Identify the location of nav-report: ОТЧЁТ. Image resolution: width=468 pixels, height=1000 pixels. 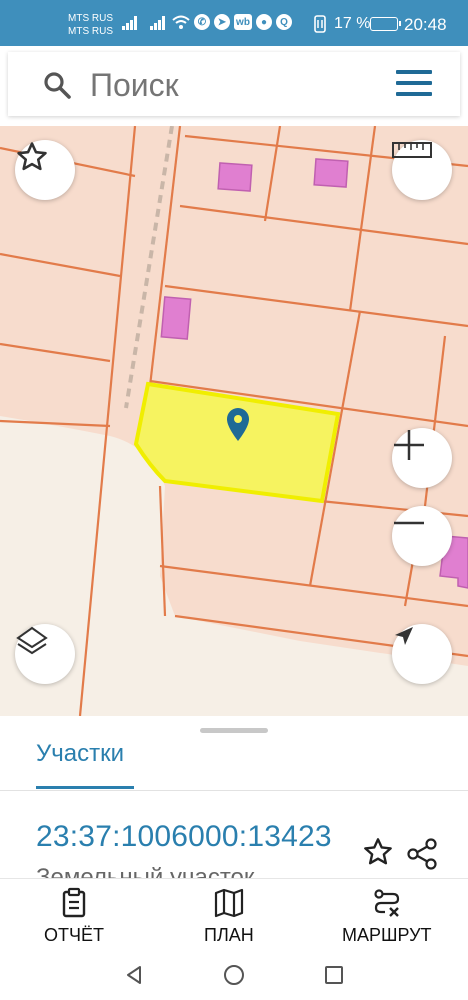
(74, 916).